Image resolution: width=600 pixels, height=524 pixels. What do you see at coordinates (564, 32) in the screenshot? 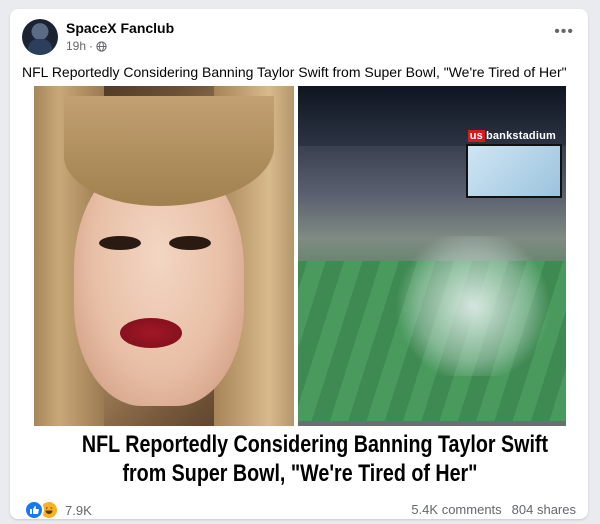
I see `more-options-icon: •••` at bounding box center [564, 32].